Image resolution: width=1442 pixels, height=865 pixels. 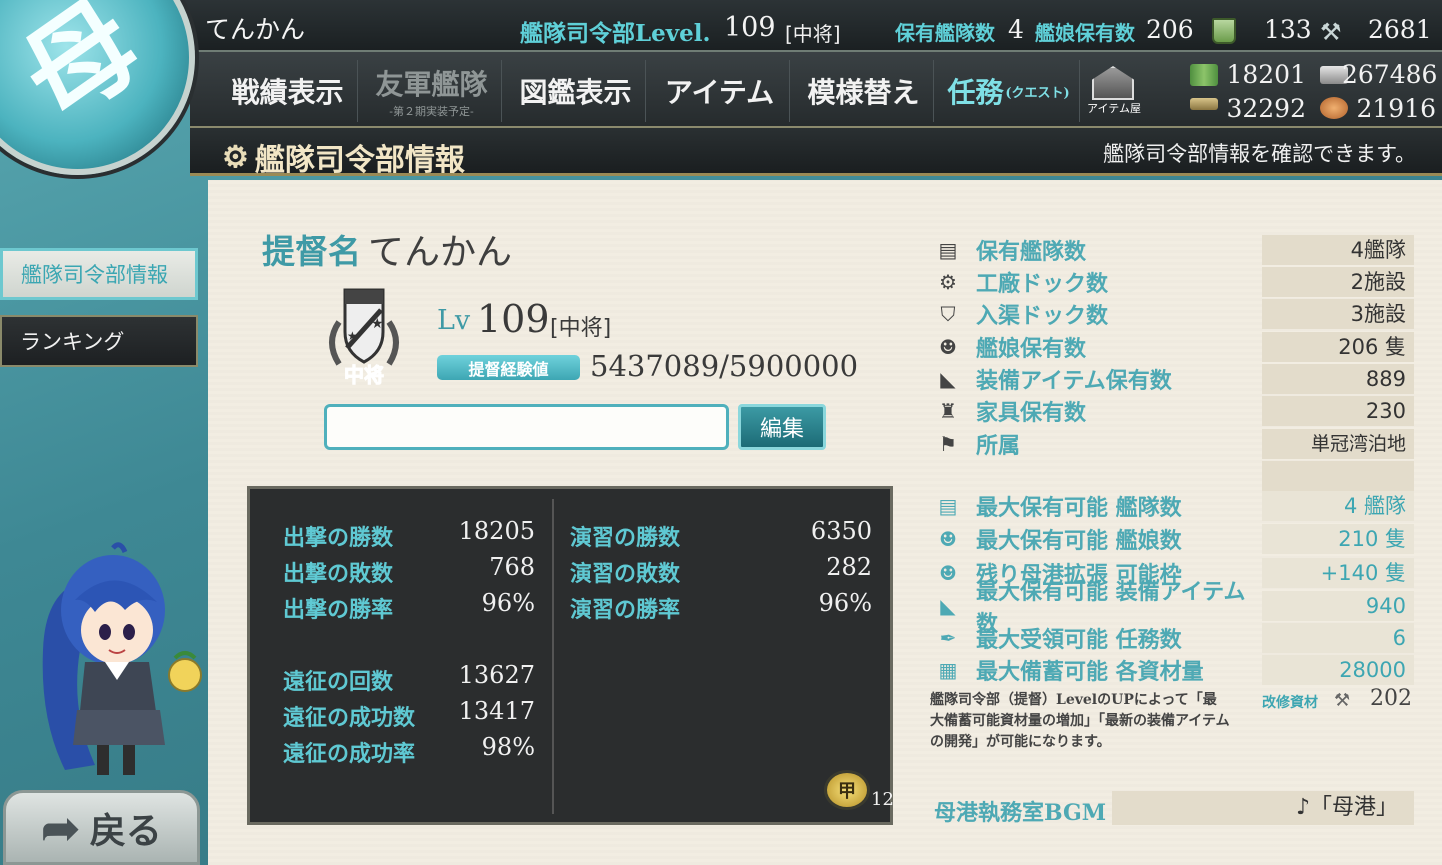 I want to click on info-value: 単冠湾泊地, so click(x=1338, y=444).